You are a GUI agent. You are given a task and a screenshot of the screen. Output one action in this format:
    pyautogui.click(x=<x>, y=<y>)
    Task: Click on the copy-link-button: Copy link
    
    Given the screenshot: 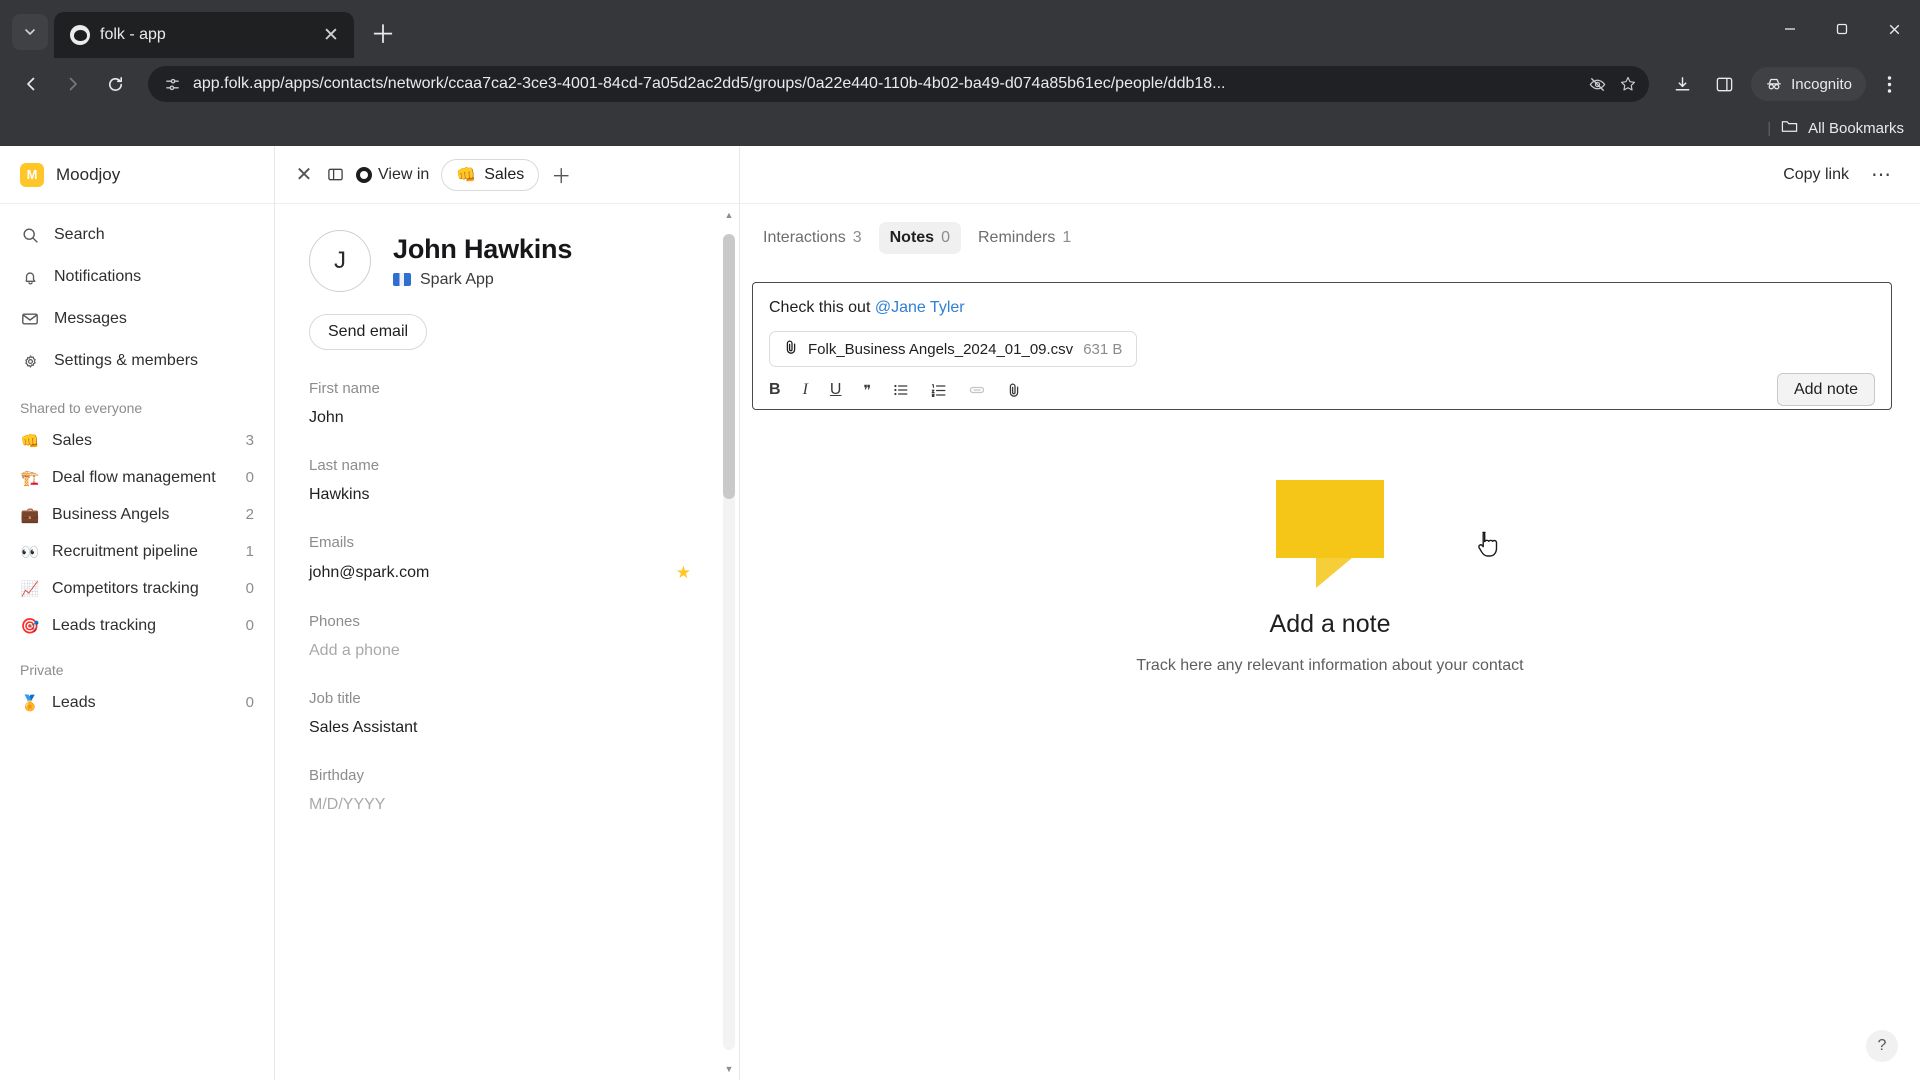 What is the action you would take?
    pyautogui.click(x=1816, y=175)
    